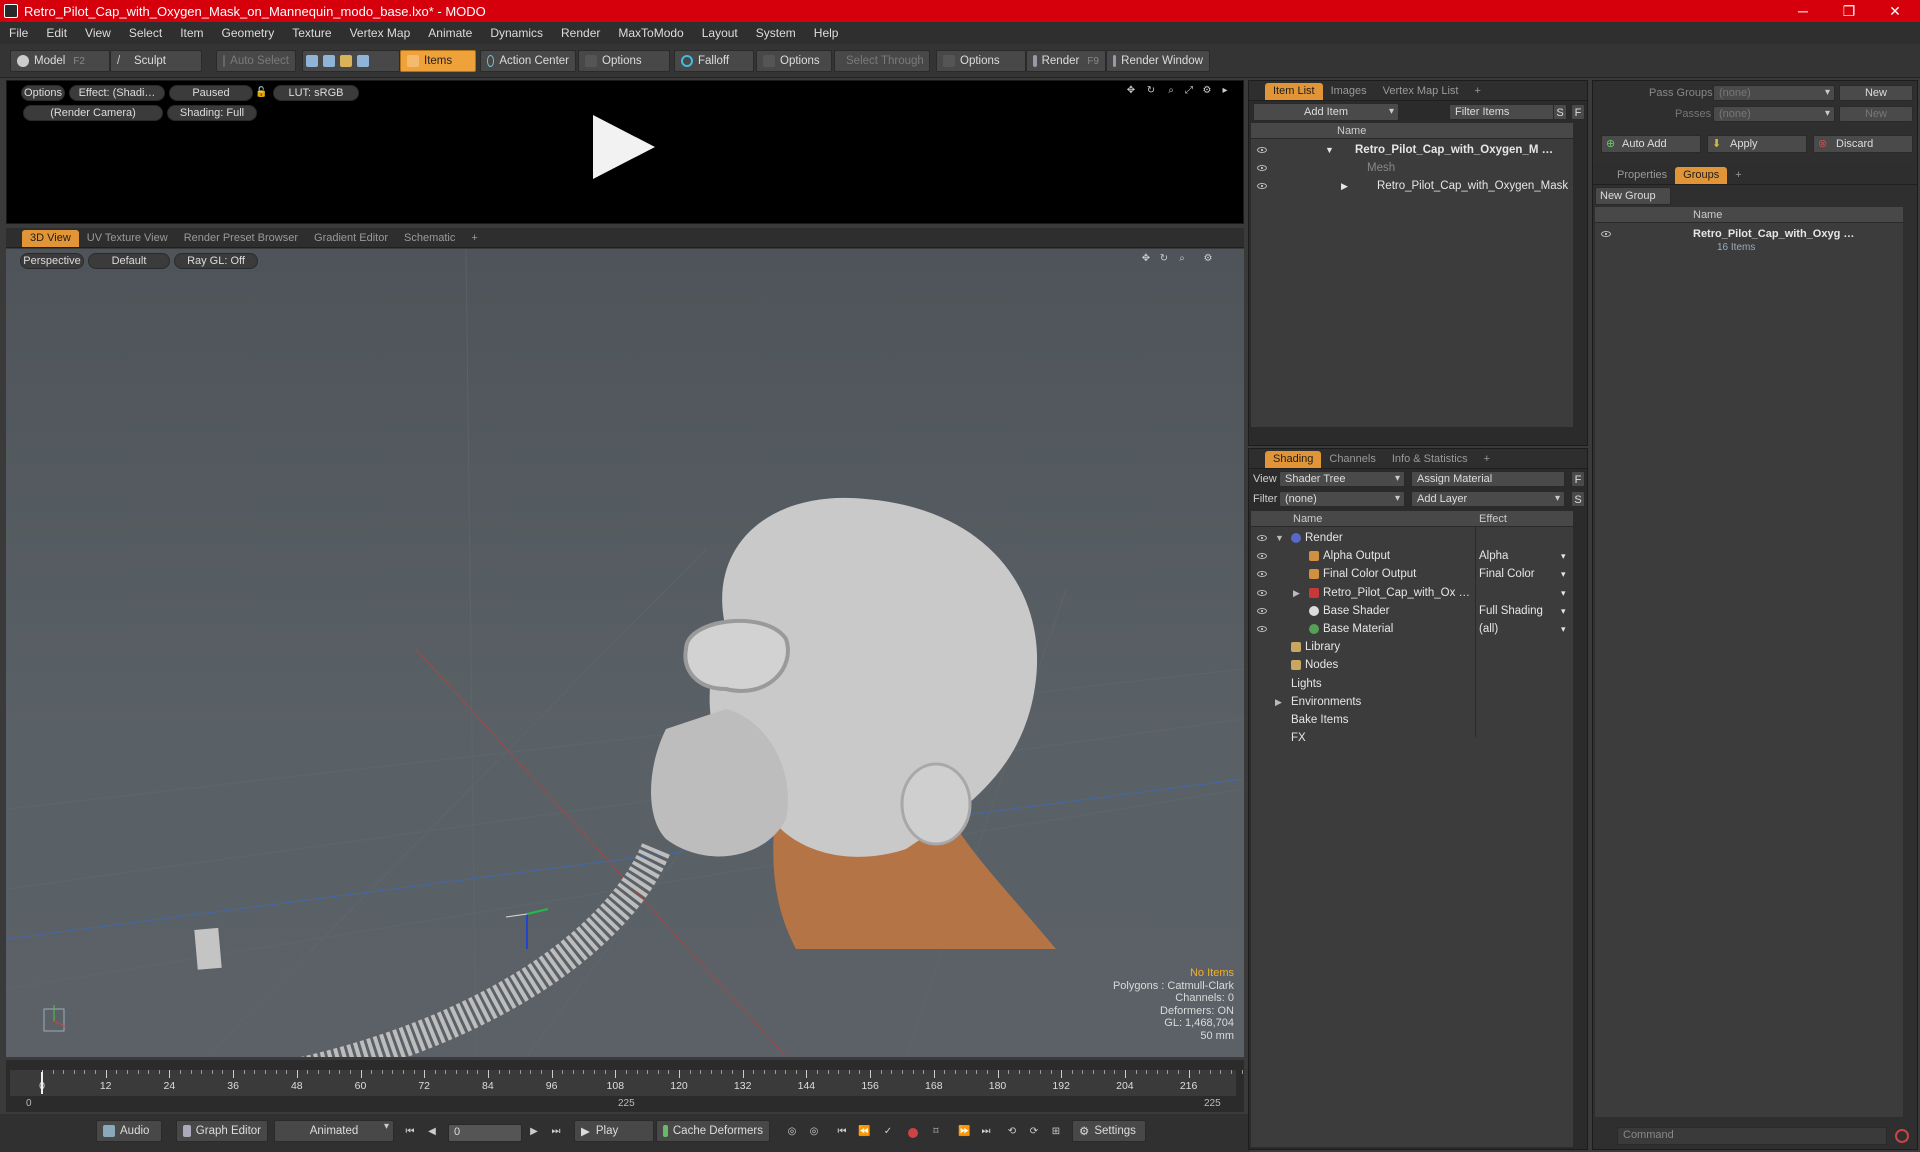 The width and height of the screenshot is (1920, 1152). Describe the element at coordinates (981, 61) in the screenshot. I see `select-through-options-button: Options` at that location.